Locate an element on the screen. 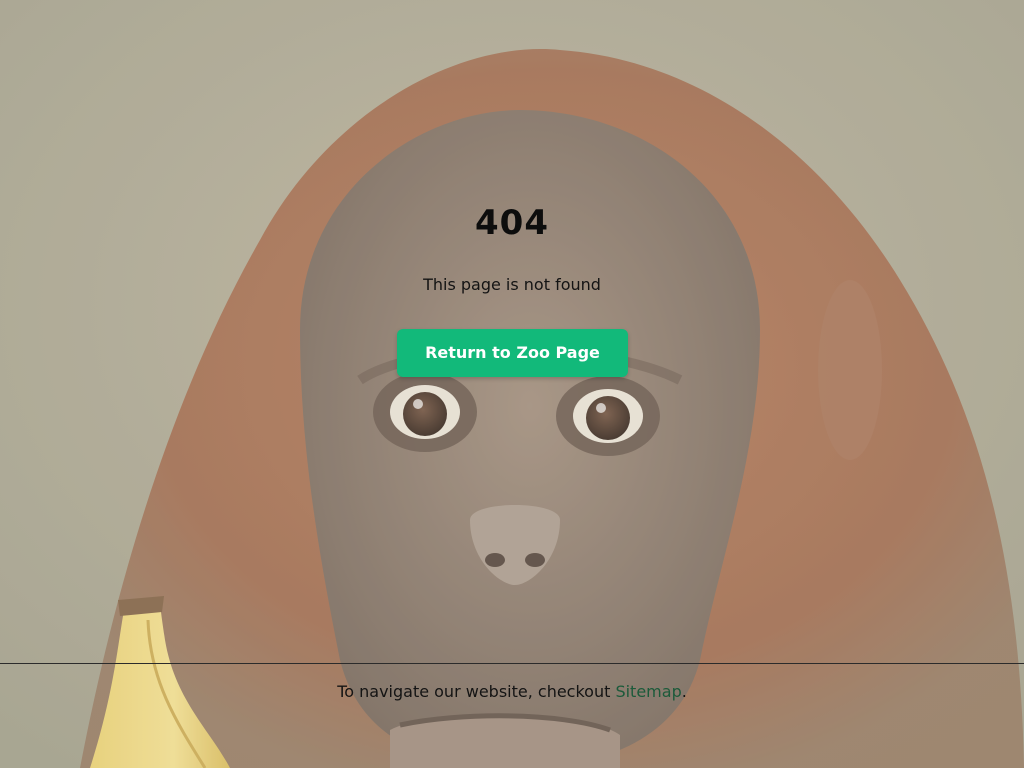 The width and height of the screenshot is (1024, 768). error-code: 404 is located at coordinates (512, 223).